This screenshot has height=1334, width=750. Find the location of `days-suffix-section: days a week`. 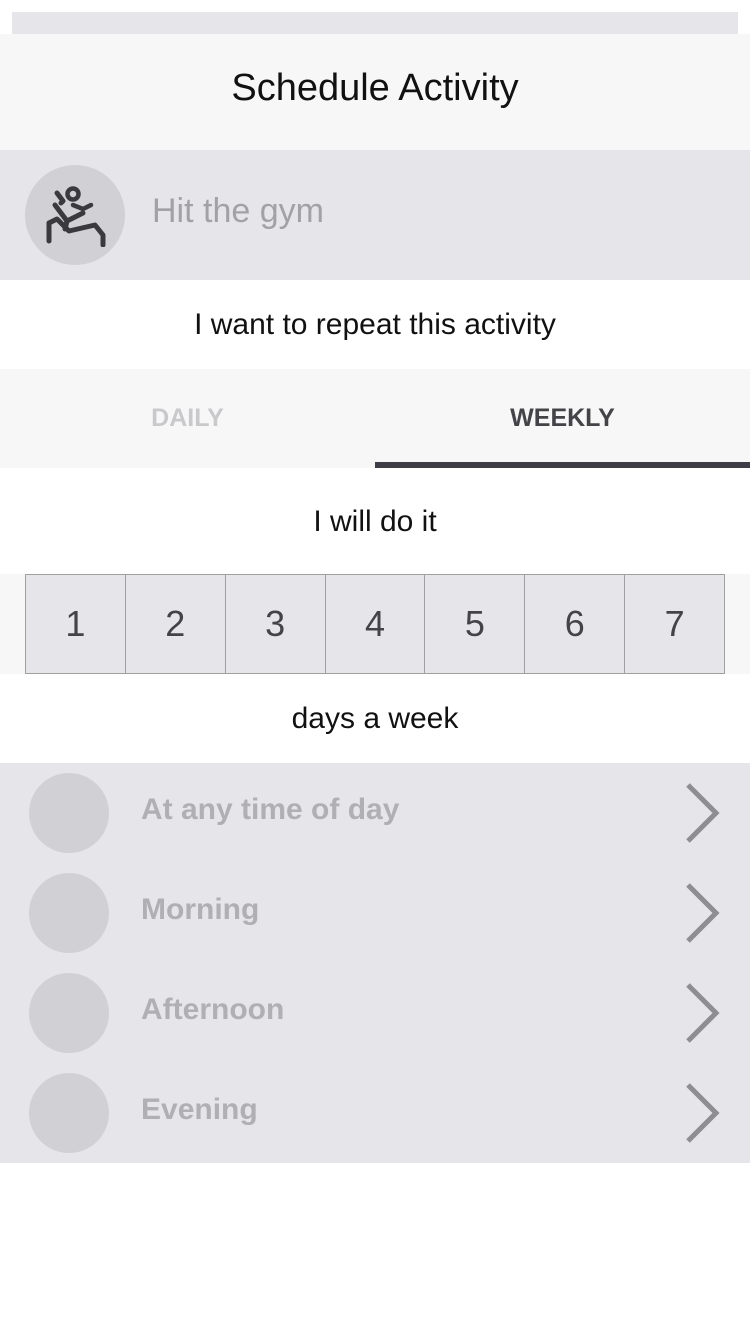

days-suffix-section: days a week is located at coordinates (375, 718).